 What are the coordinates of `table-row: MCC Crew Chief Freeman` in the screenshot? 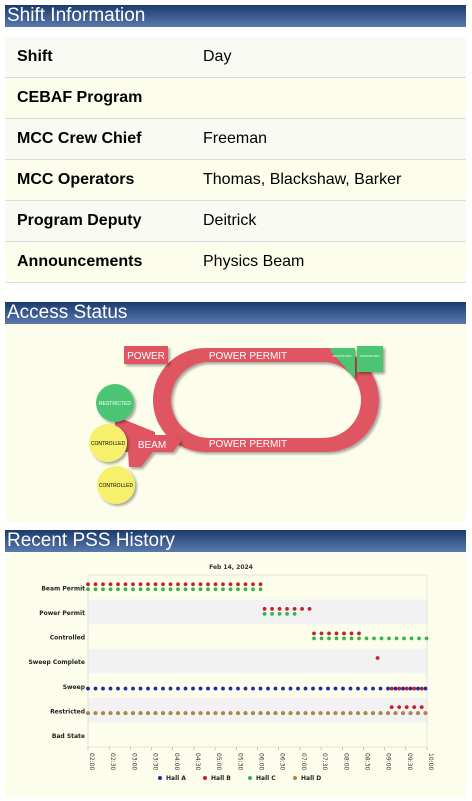 It's located at (235, 139).